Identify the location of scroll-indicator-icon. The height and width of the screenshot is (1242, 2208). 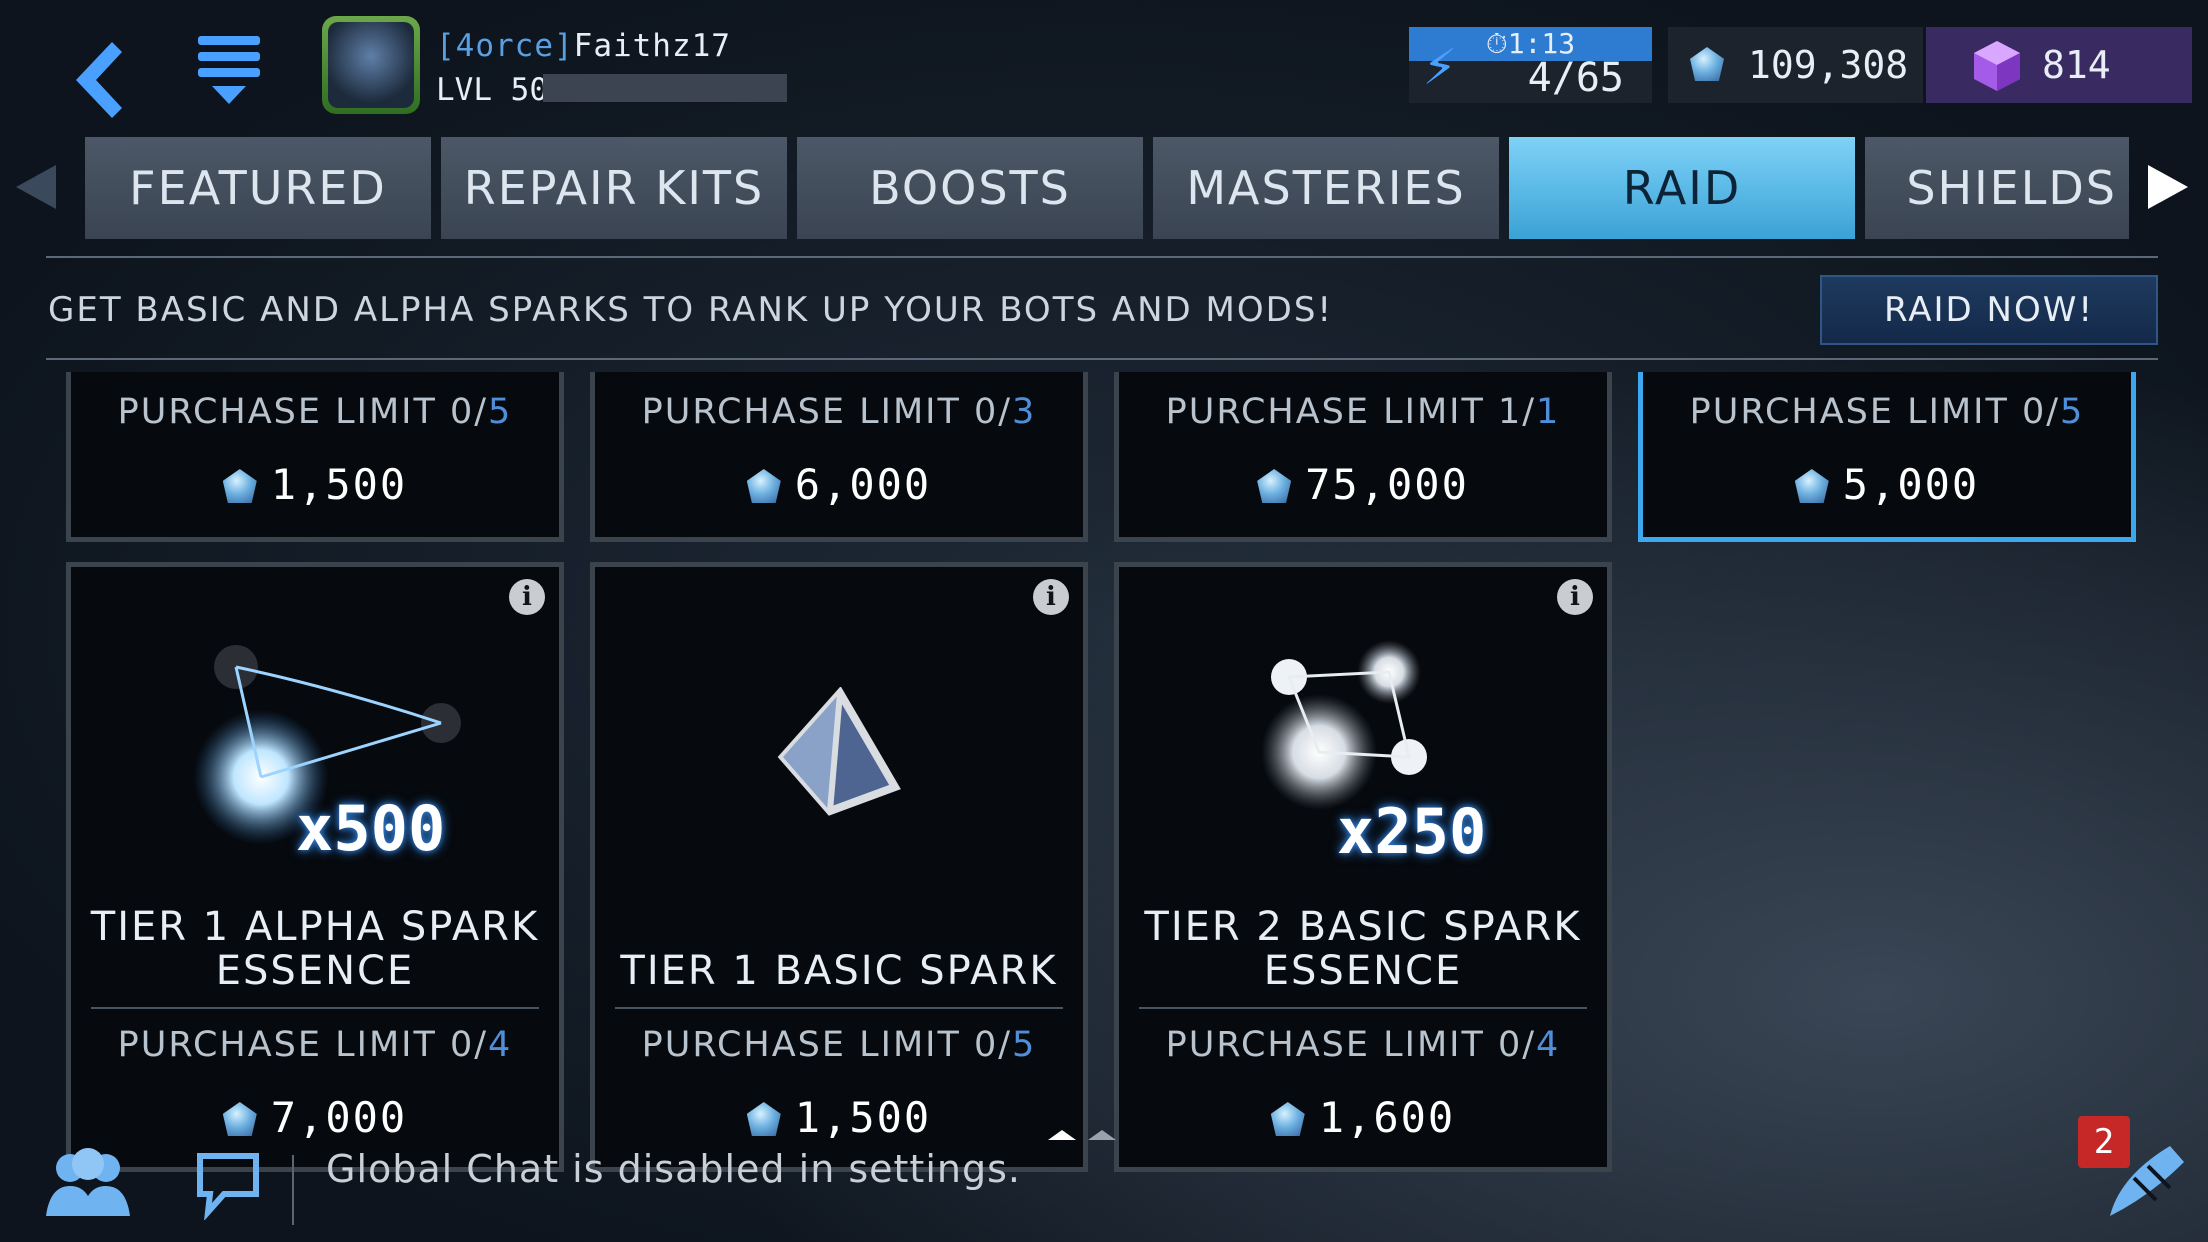
(1082, 1135).